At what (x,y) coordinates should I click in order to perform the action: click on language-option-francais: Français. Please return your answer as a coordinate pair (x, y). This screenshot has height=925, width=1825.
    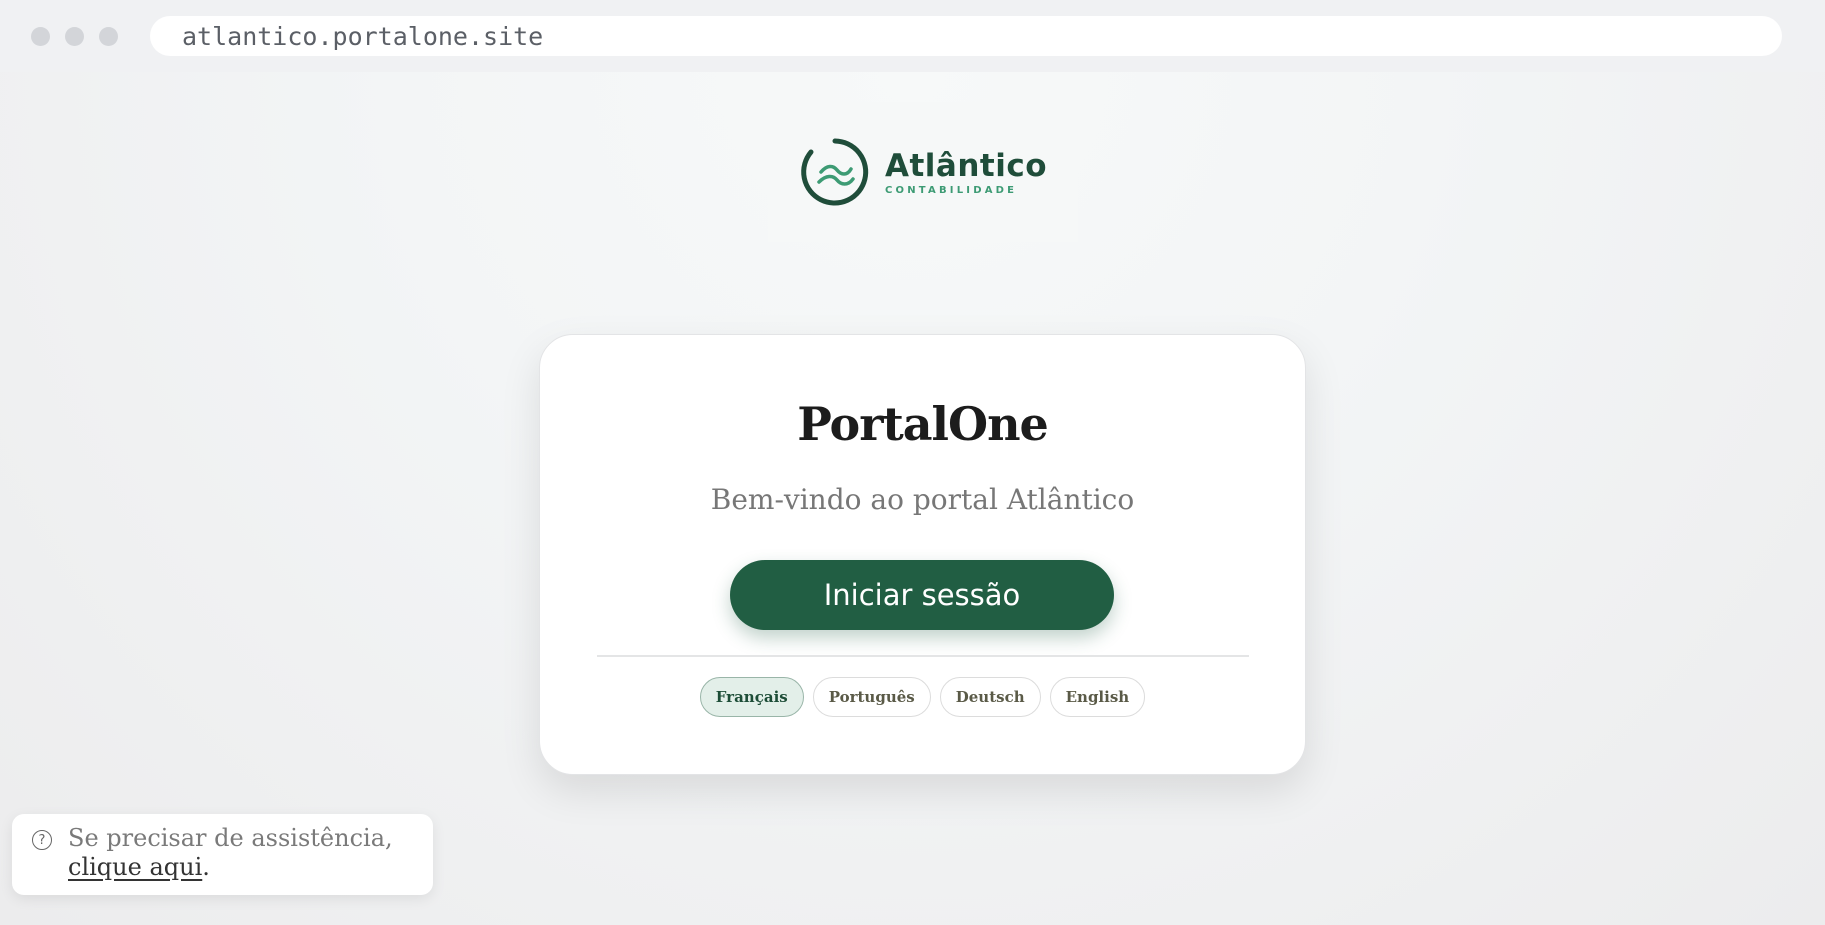
    Looking at the image, I should click on (751, 697).